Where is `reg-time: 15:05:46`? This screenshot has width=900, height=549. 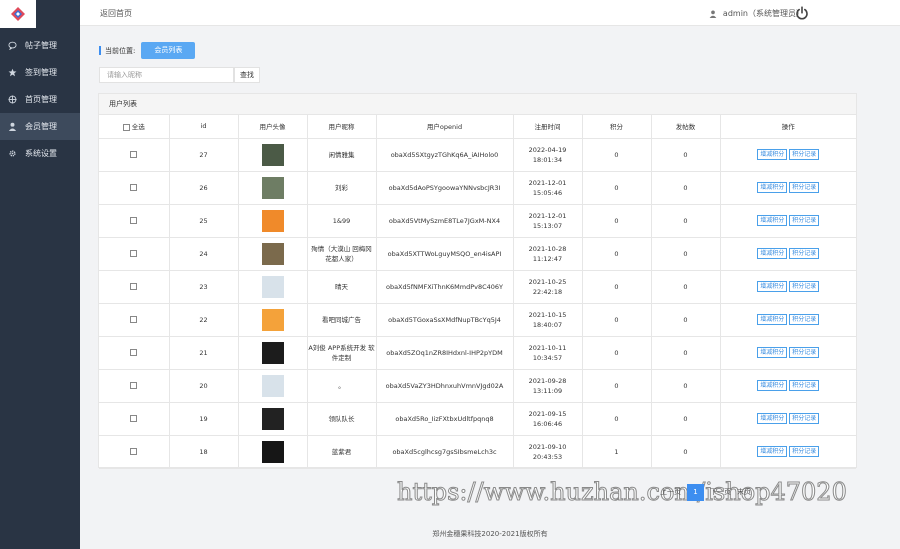 reg-time: 15:05:46 is located at coordinates (547, 192).